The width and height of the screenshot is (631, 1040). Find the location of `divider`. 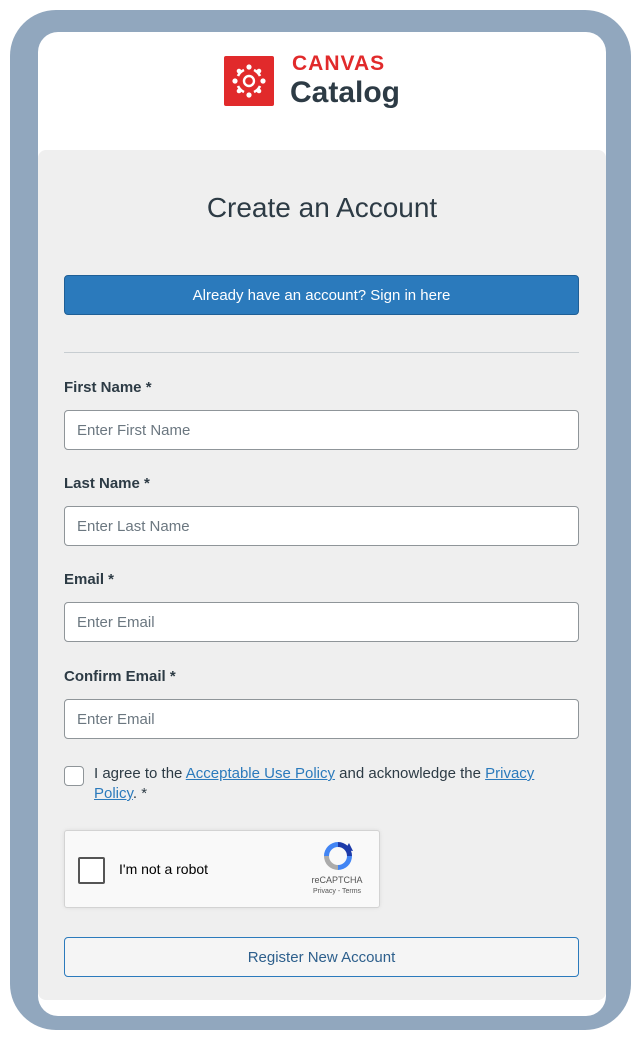

divider is located at coordinates (321, 352).